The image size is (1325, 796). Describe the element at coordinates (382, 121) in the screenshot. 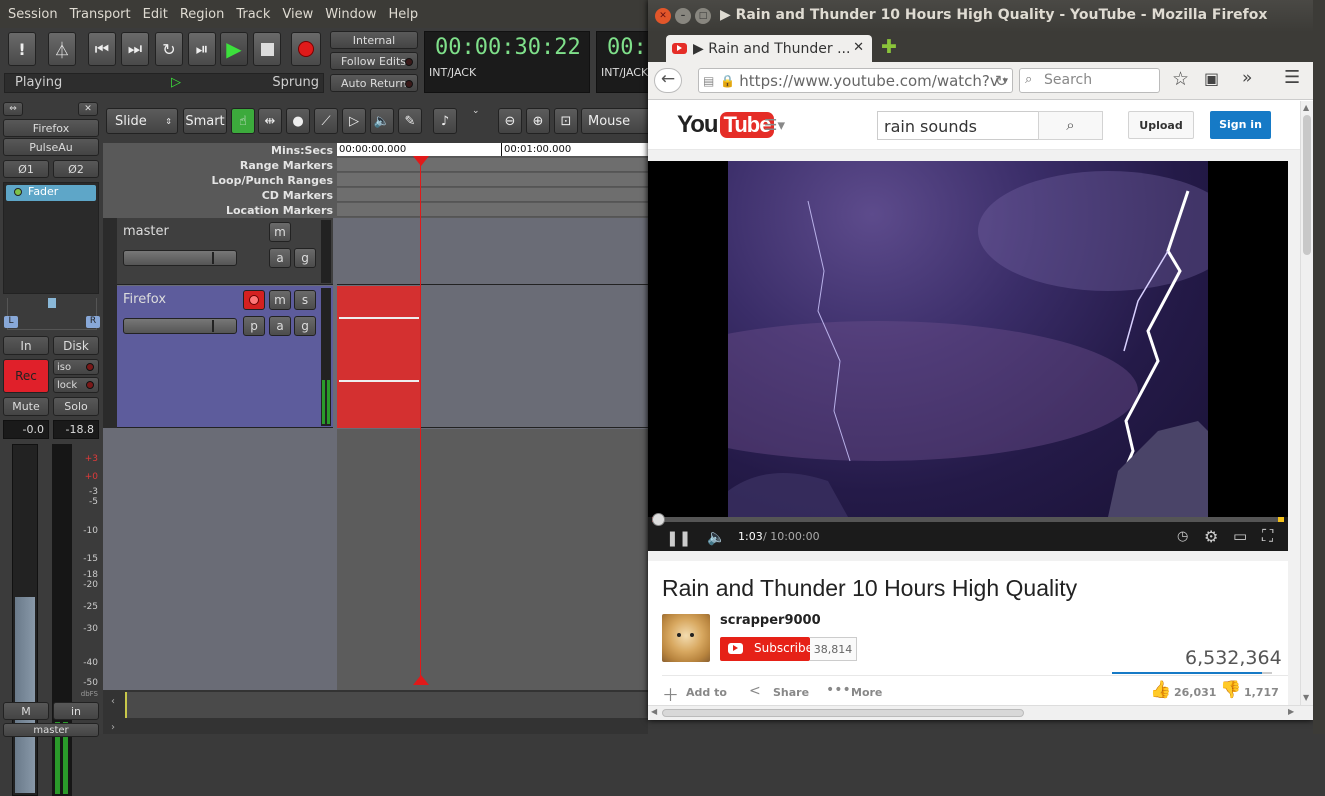

I see `audition-tool-button: 🔈` at that location.